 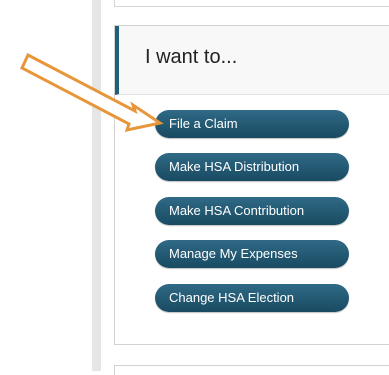 What do you see at coordinates (92, 92) in the screenshot?
I see `arrow-annotation-icon` at bounding box center [92, 92].